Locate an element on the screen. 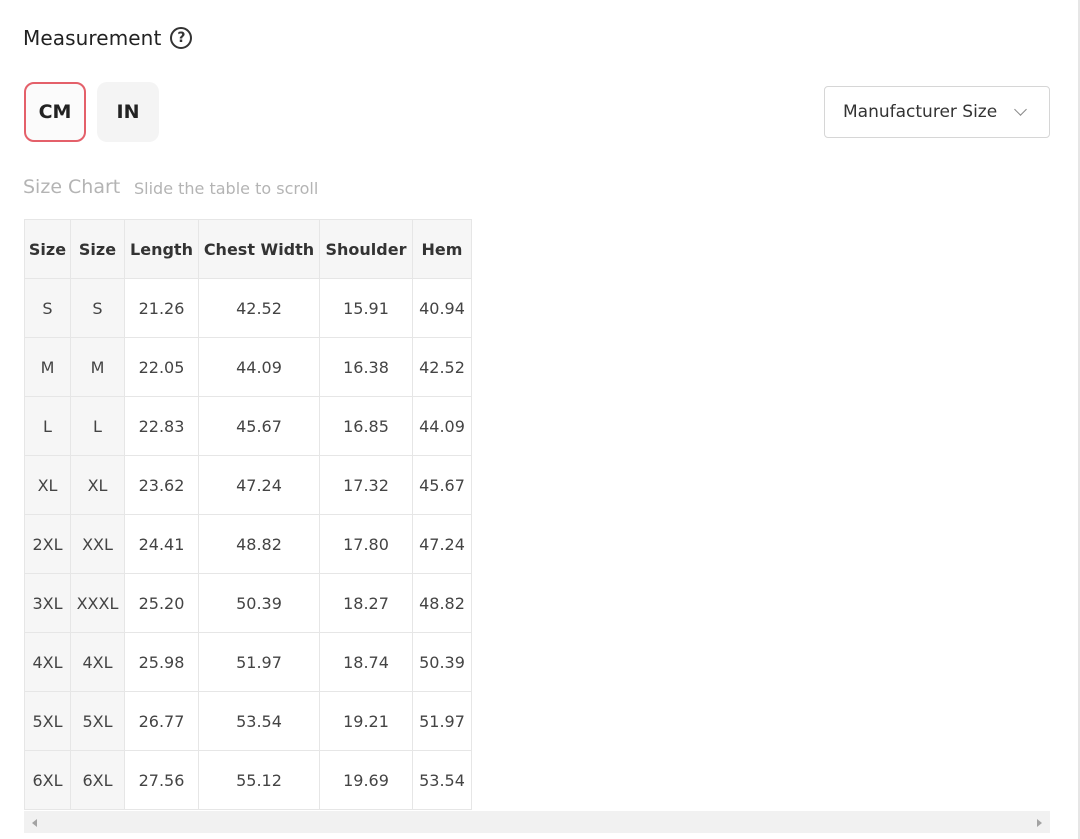  table-cell: 16.85 is located at coordinates (366, 426).